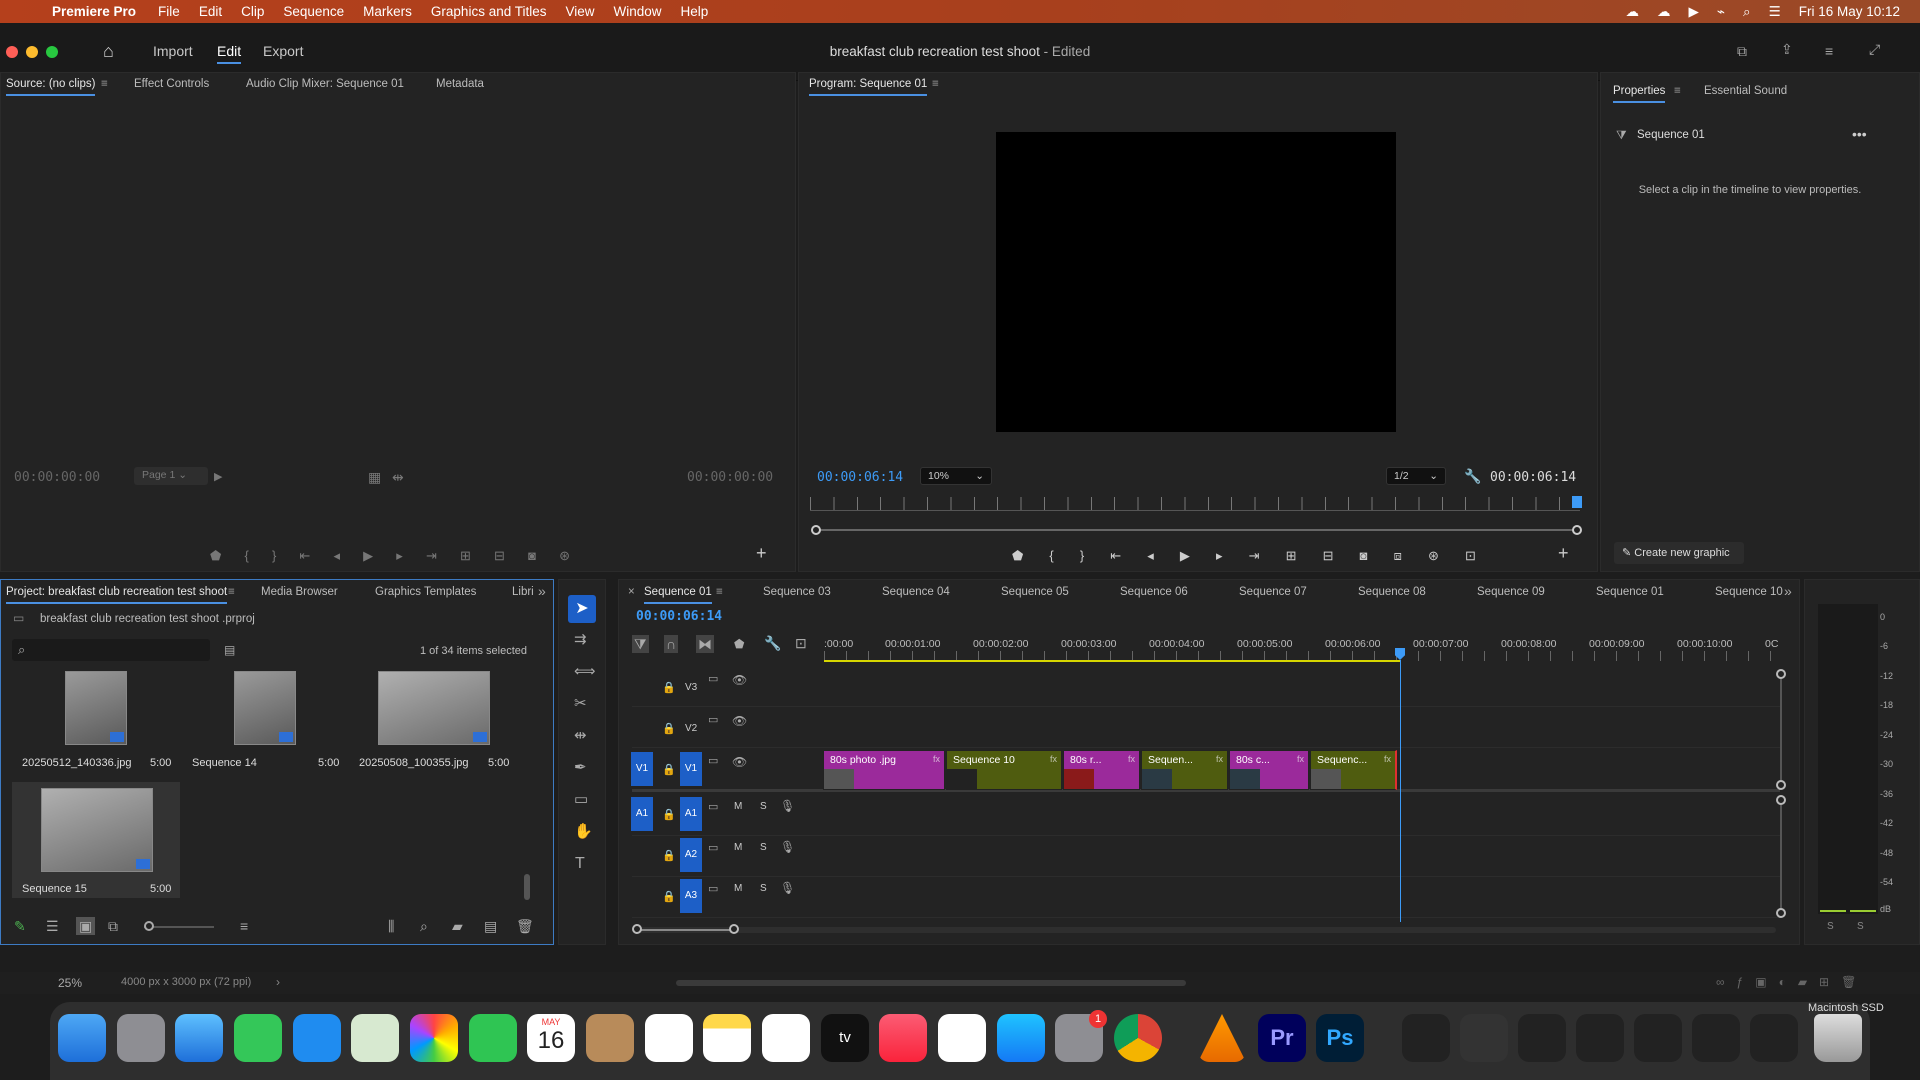  What do you see at coordinates (1859, 134) in the screenshot?
I see `more-options-icon: •••` at bounding box center [1859, 134].